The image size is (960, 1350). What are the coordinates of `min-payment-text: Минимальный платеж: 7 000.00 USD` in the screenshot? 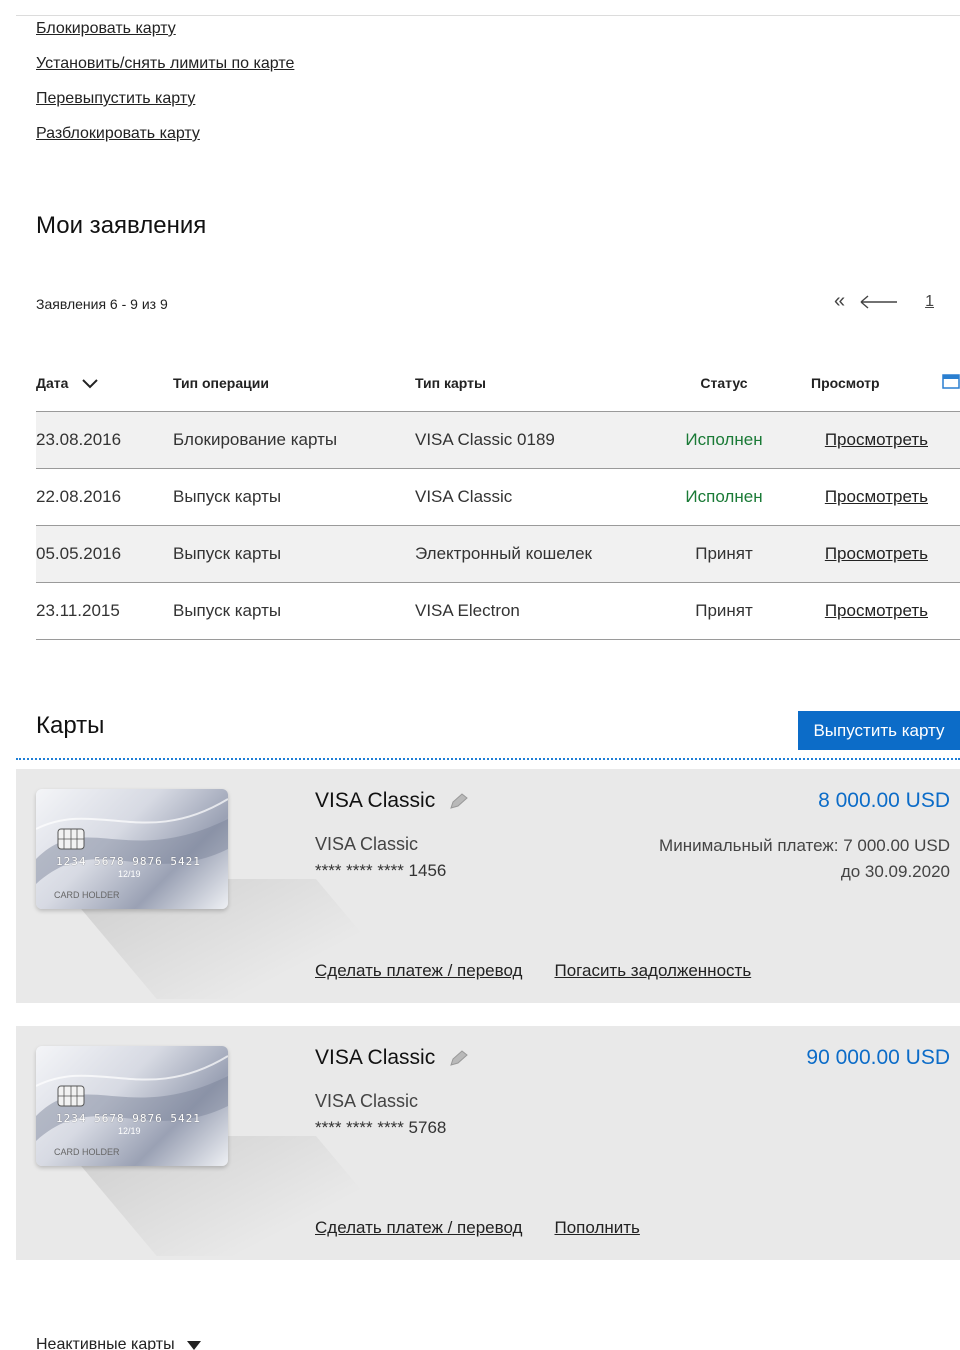 It's located at (804, 845).